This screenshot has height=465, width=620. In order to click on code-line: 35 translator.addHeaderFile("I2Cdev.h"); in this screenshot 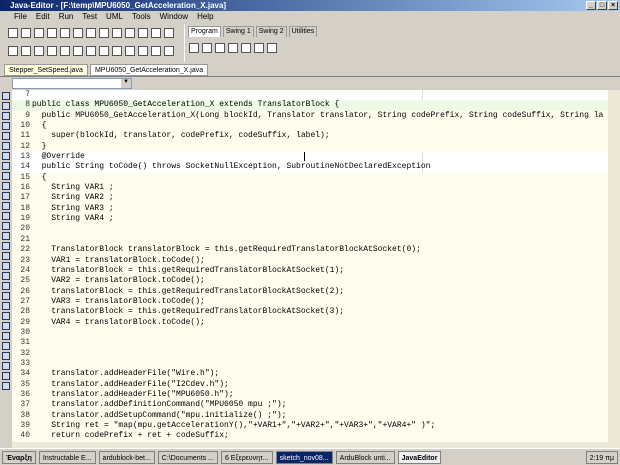, I will do `click(310, 384)`.